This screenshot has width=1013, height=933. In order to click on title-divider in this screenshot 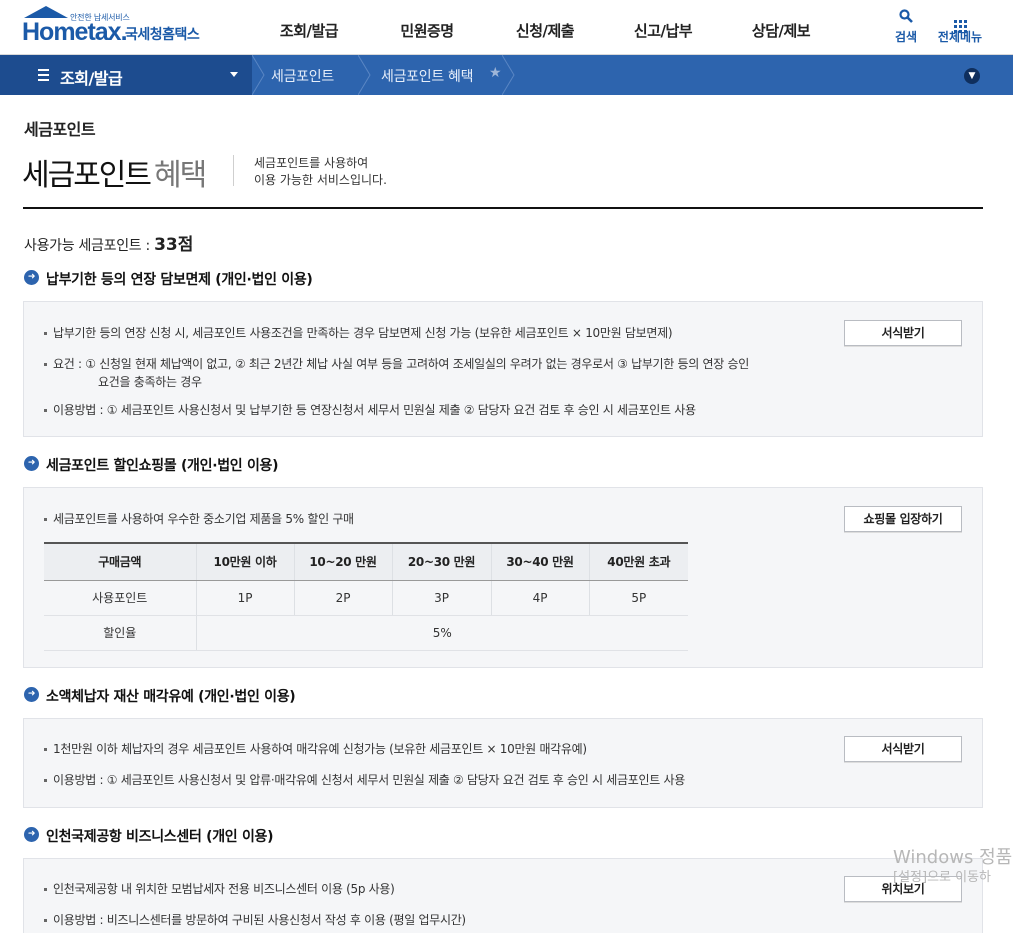, I will do `click(233, 170)`.